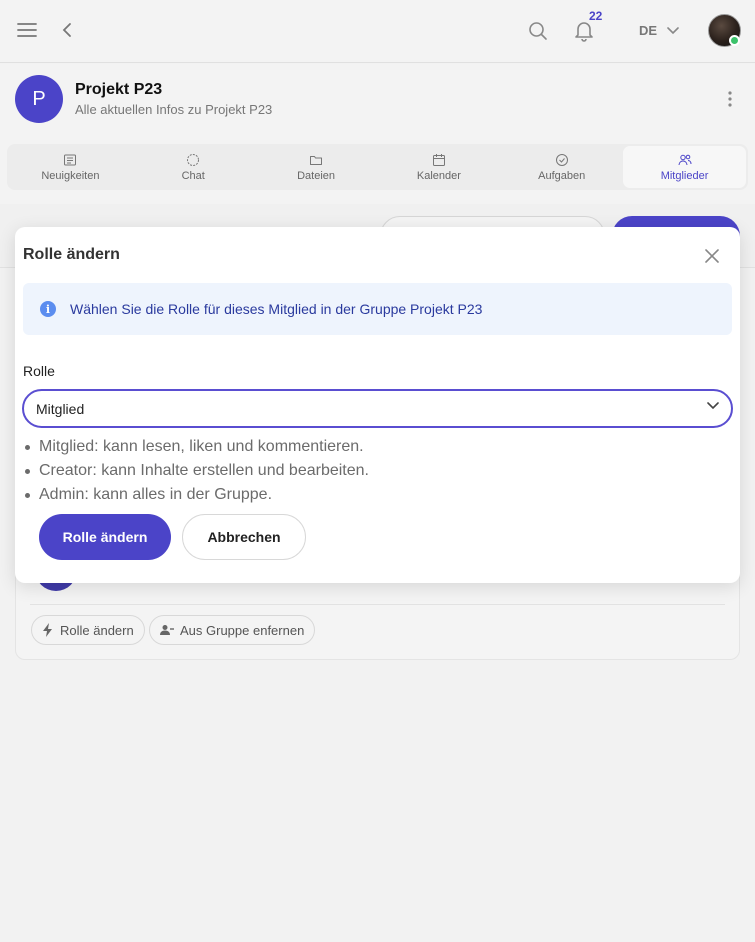 This screenshot has height=942, width=755. What do you see at coordinates (596, 16) in the screenshot?
I see `notification-badge: 22` at bounding box center [596, 16].